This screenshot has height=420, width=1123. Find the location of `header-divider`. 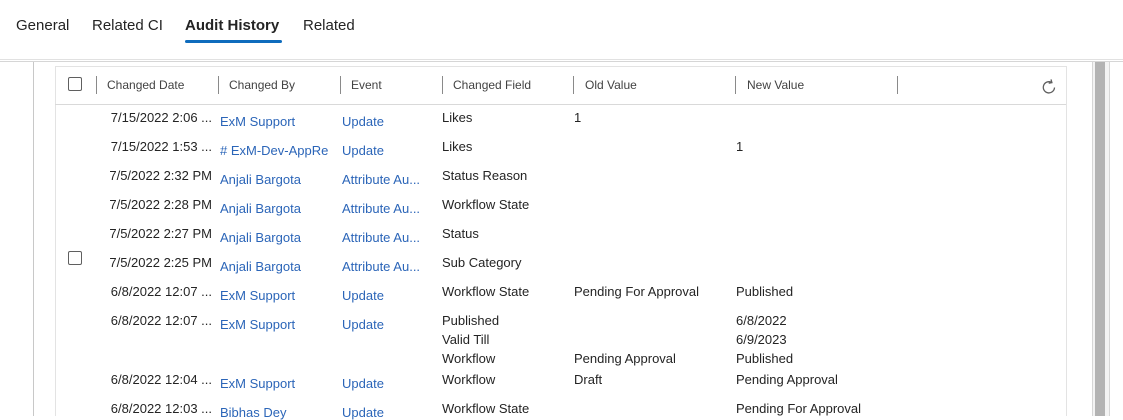

header-divider is located at coordinates (560, 104).